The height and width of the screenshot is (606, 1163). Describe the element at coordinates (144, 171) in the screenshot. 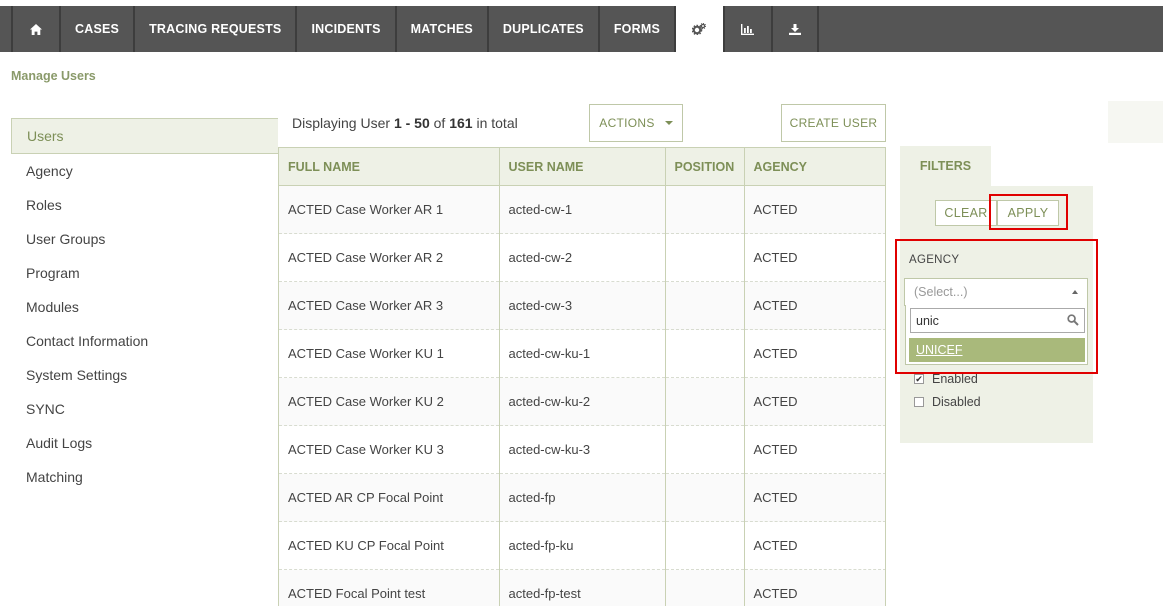

I see `sidebar-item-agency: Agency` at that location.